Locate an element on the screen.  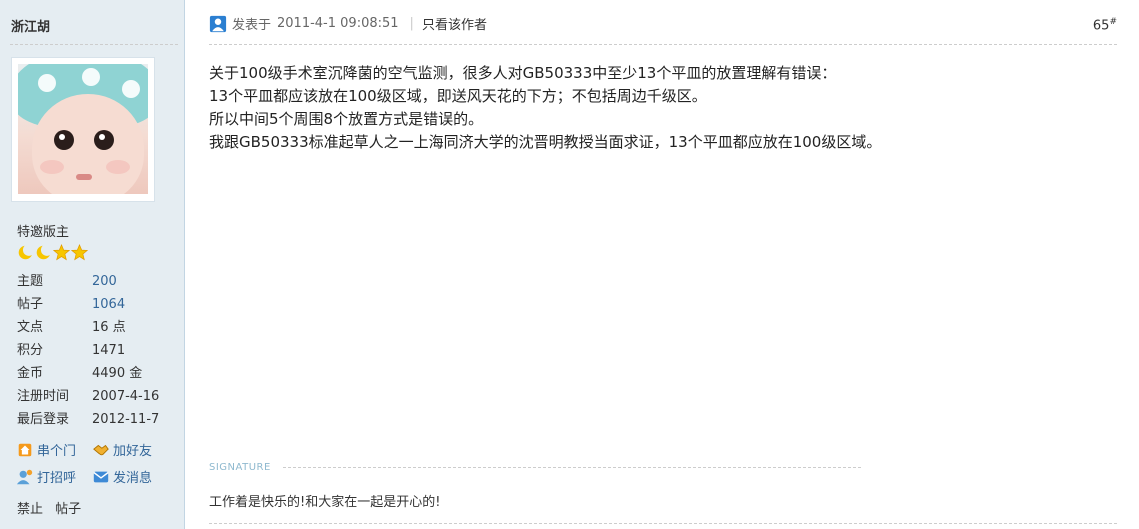
greet-label: 打招呼 is located at coordinates (57, 478).